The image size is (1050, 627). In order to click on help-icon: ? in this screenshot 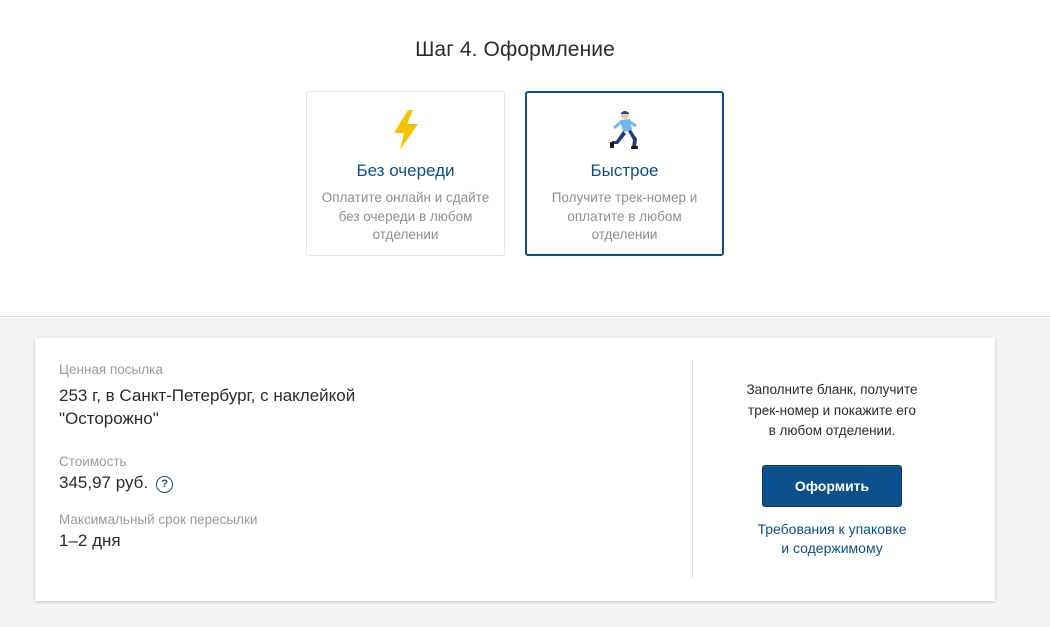, I will do `click(165, 484)`.